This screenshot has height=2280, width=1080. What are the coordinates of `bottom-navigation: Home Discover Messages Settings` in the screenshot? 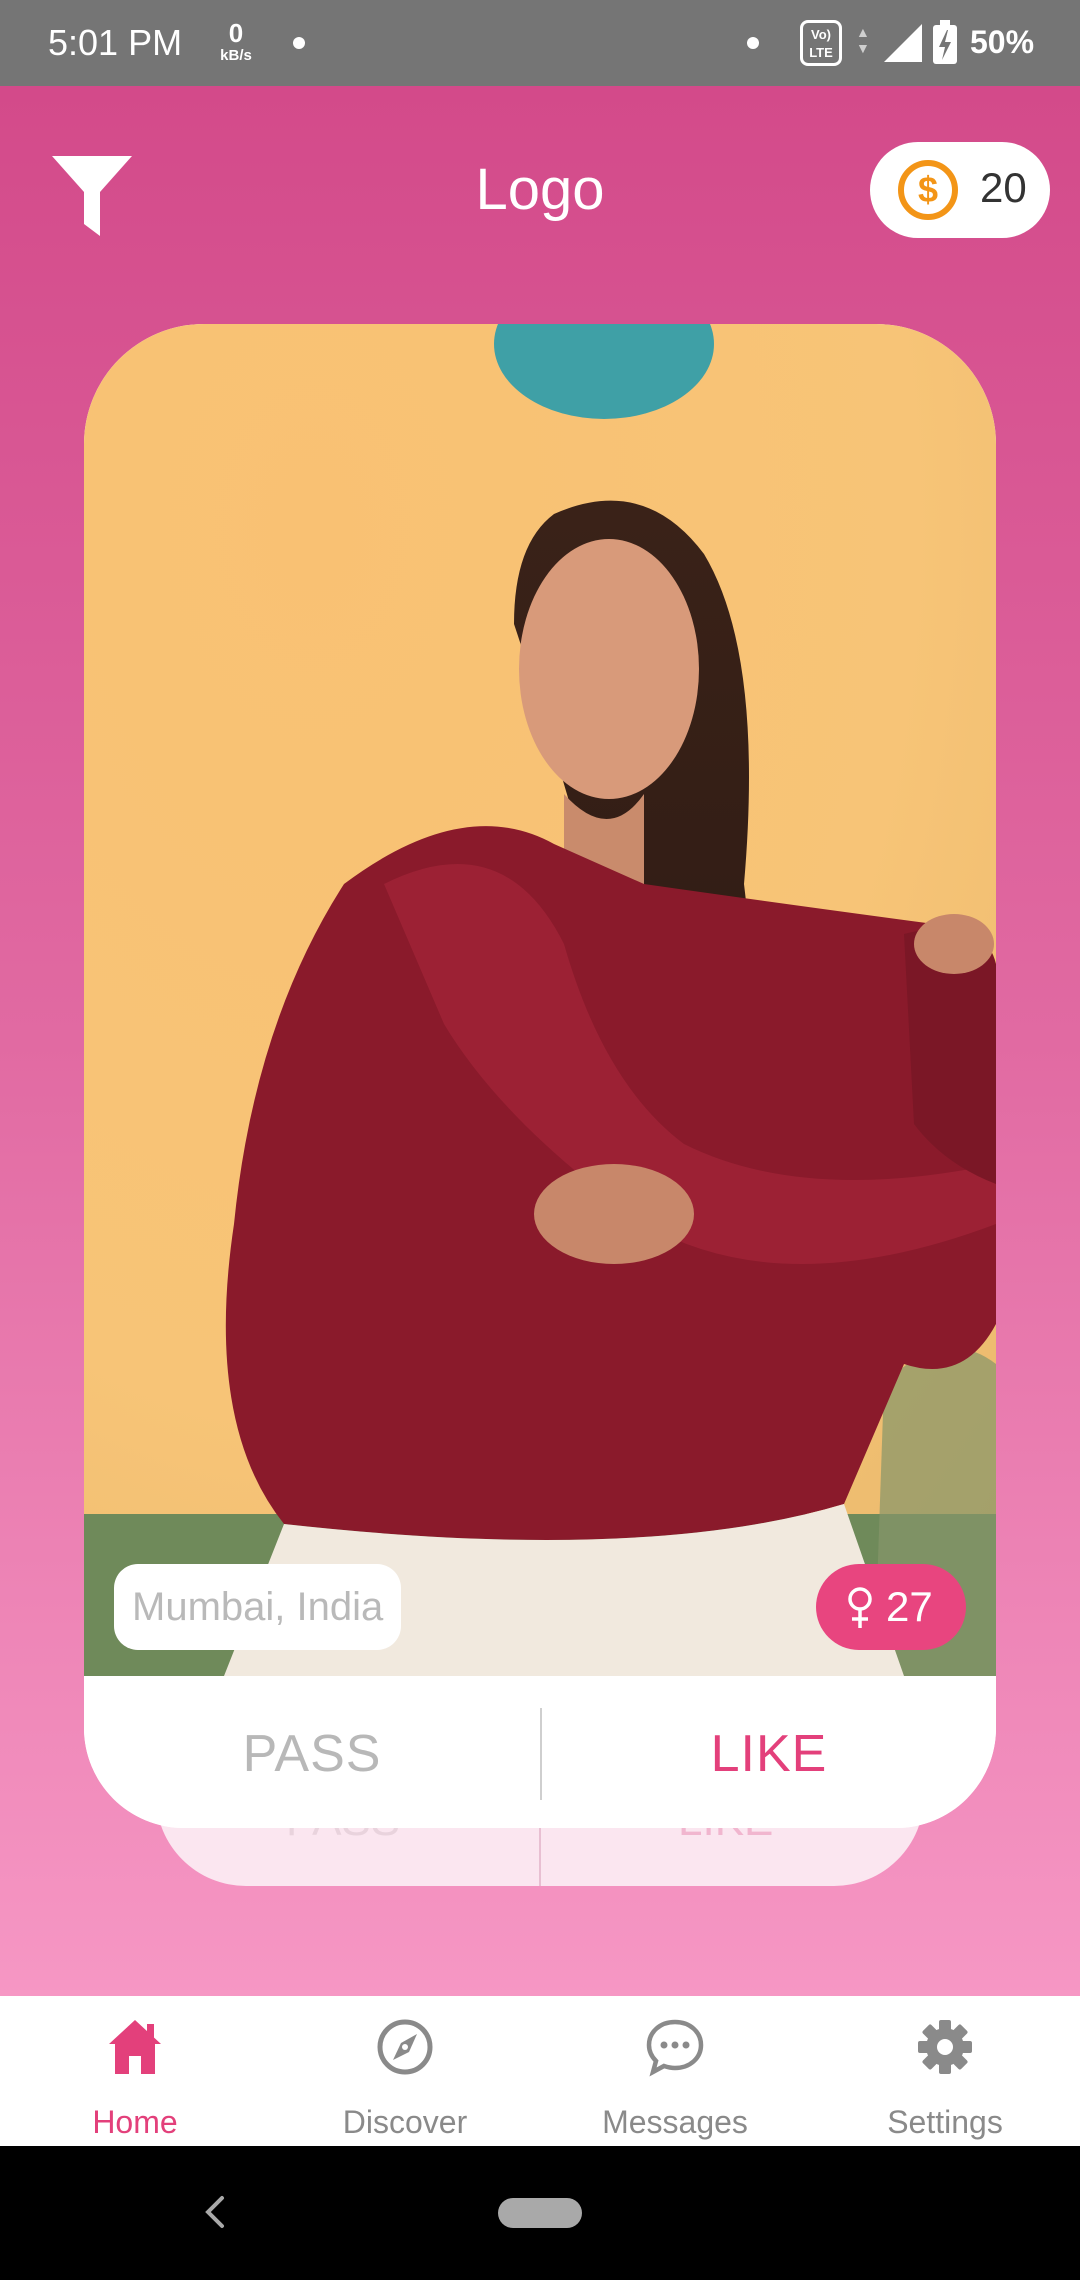 It's located at (540, 2071).